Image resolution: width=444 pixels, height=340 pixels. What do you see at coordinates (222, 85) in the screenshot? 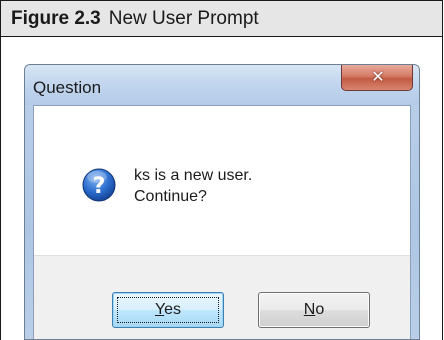
I see `dialog-titlebar: Question ✕` at bounding box center [222, 85].